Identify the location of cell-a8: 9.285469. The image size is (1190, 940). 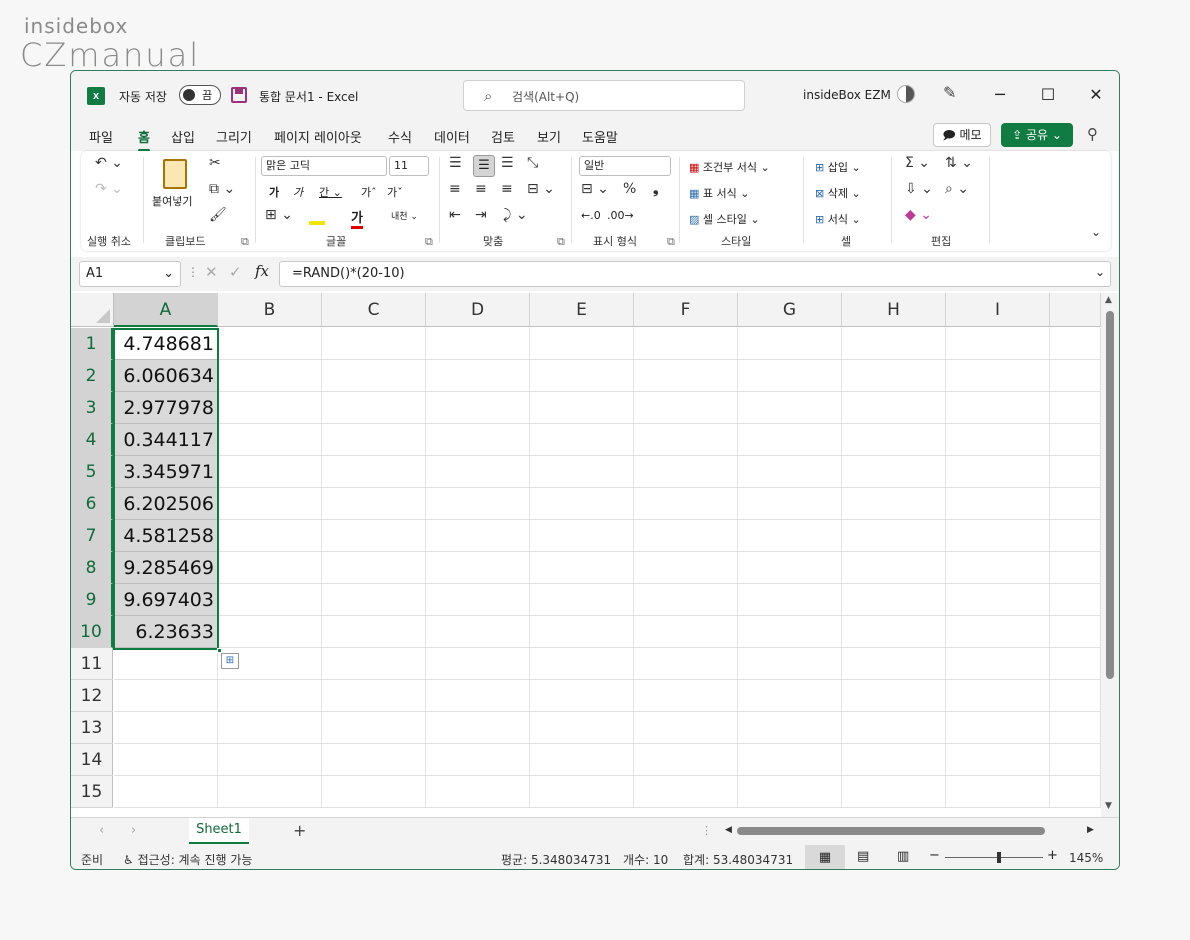
(166, 568).